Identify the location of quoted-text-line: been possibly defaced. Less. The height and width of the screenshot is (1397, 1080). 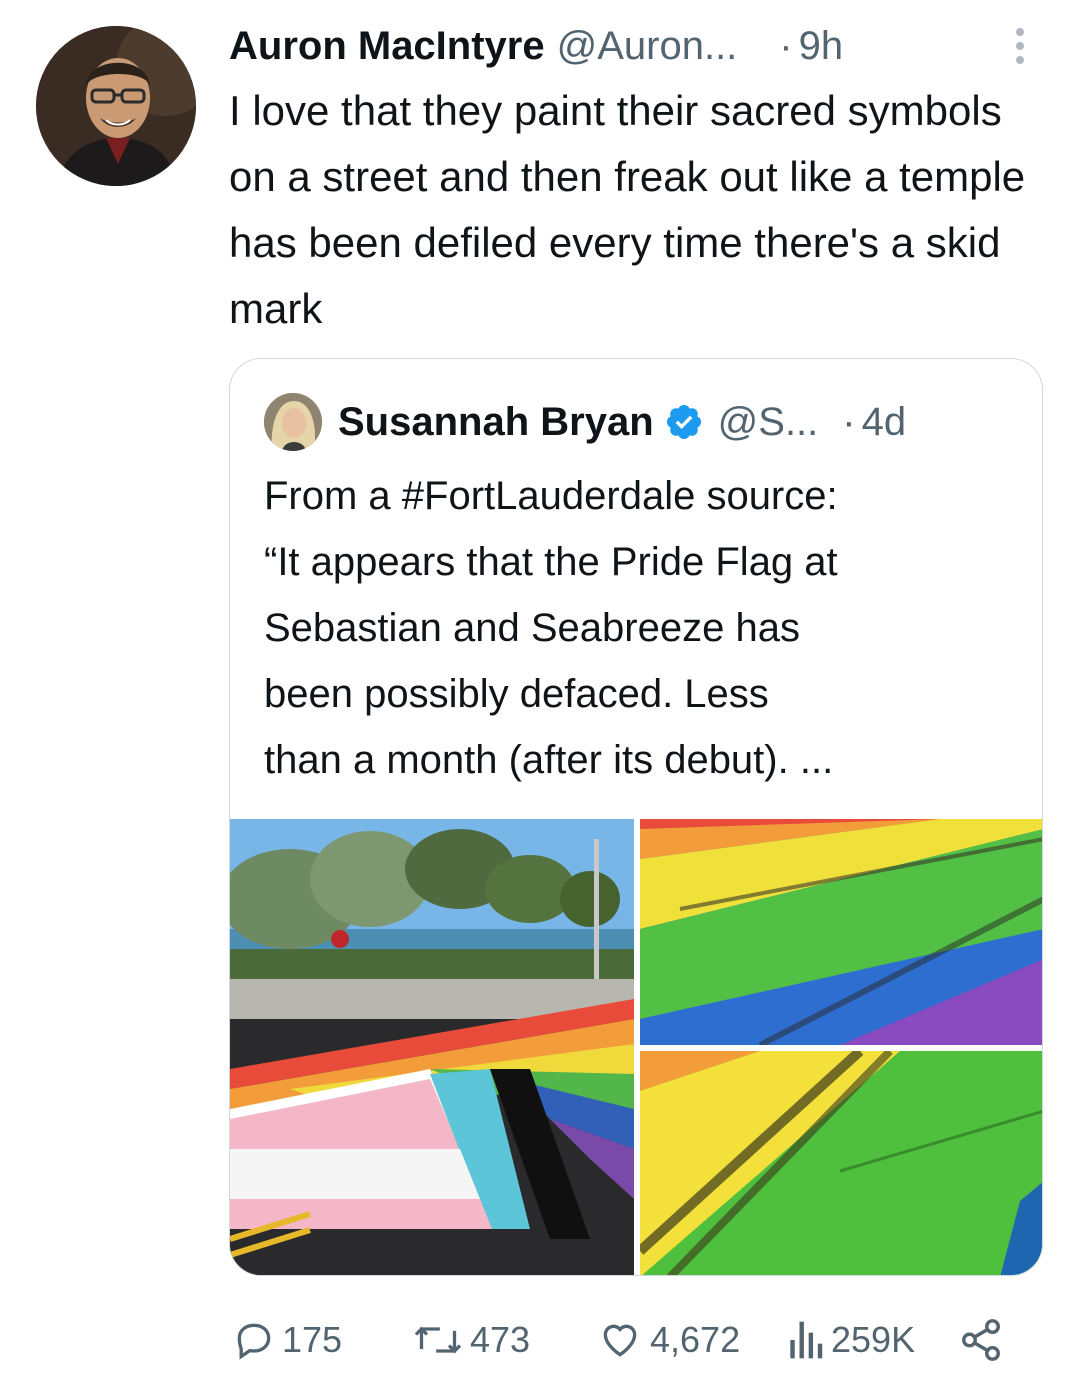
(516, 694).